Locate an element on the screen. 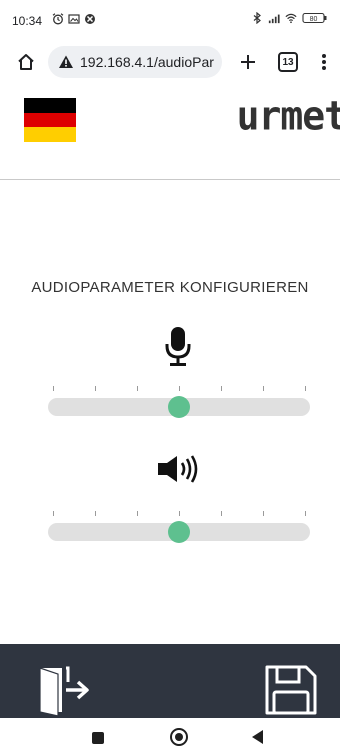  overflow-menu-button is located at coordinates (324, 62).